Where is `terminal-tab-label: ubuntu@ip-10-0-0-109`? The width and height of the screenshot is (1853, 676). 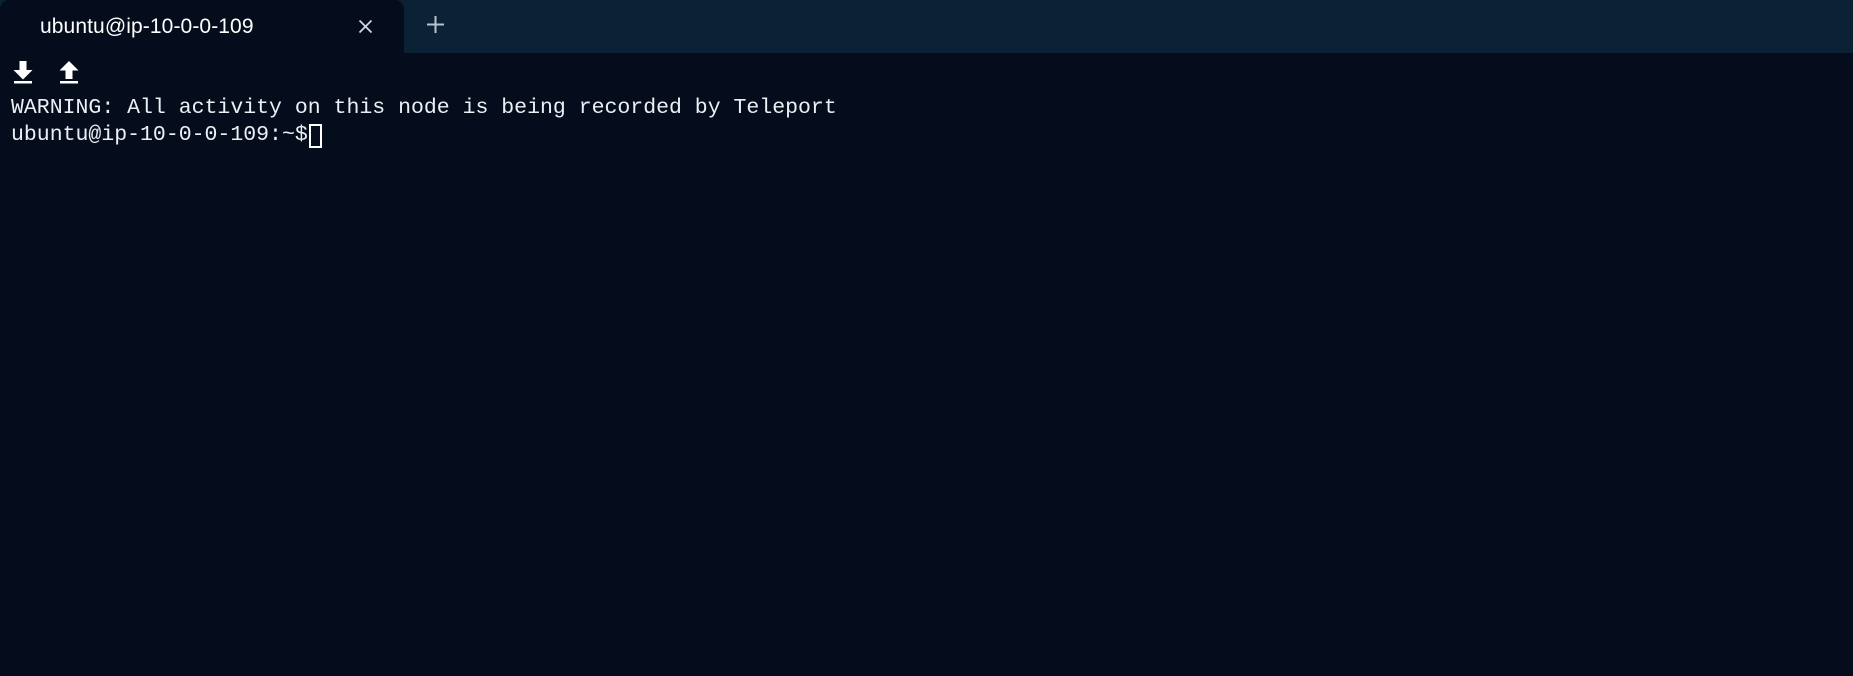 terminal-tab-label: ubuntu@ip-10-0-0-109 is located at coordinates (147, 26).